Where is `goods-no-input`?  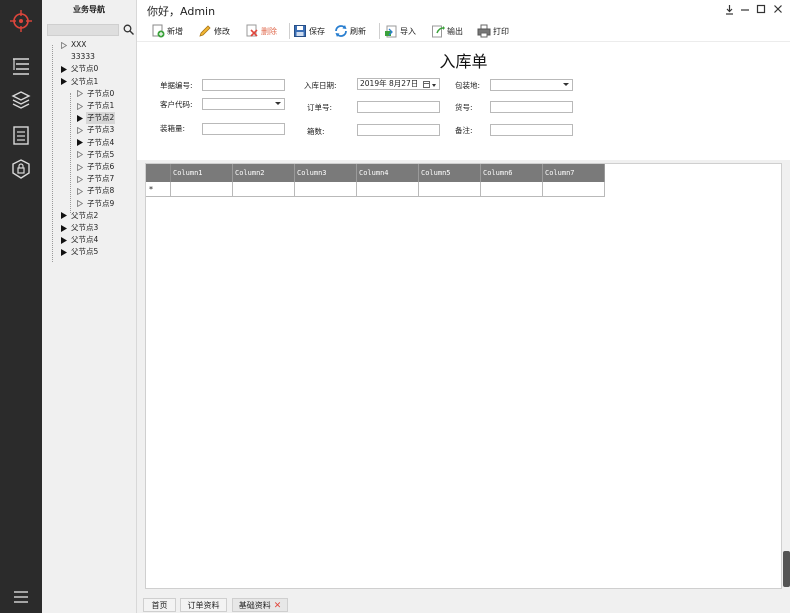 goods-no-input is located at coordinates (531, 107).